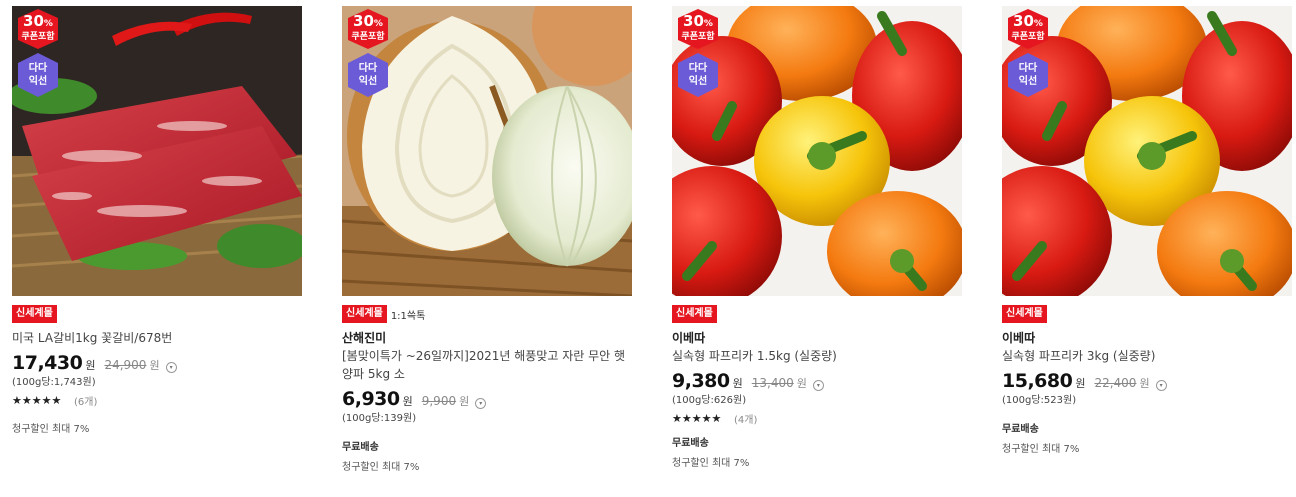 This screenshot has width=1296, height=497. What do you see at coordinates (1039, 400) in the screenshot?
I see `unit-price: (100g당:523원)` at bounding box center [1039, 400].